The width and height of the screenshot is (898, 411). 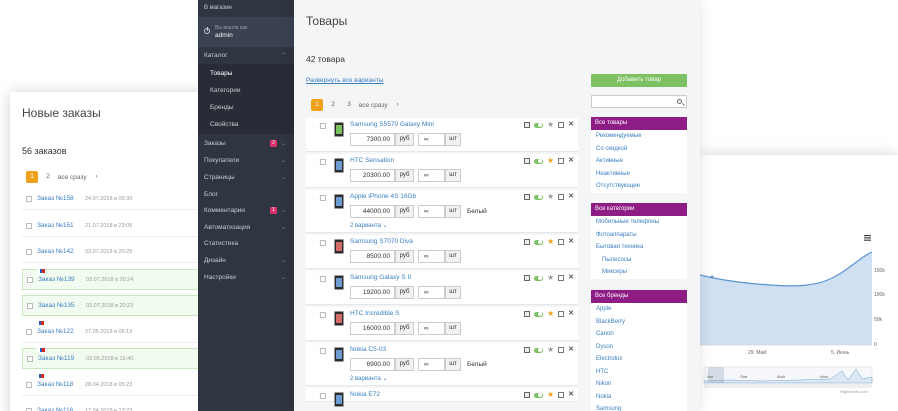 I want to click on filter-item: HTC, so click(x=639, y=372).